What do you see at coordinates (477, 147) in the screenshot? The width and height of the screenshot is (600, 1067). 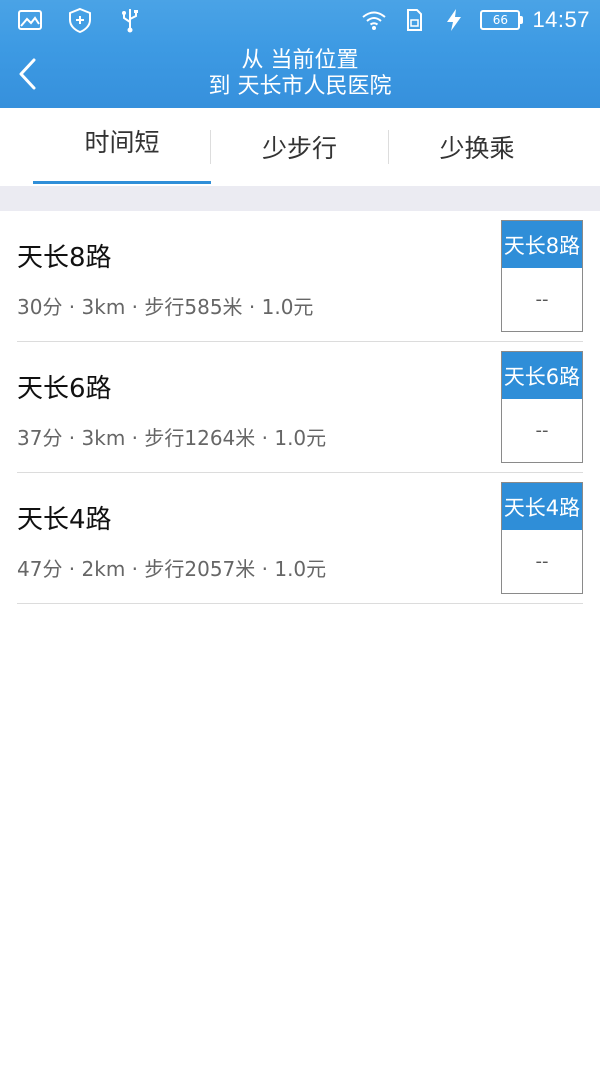 I see `tab-fewer-transfers: 少换乘` at bounding box center [477, 147].